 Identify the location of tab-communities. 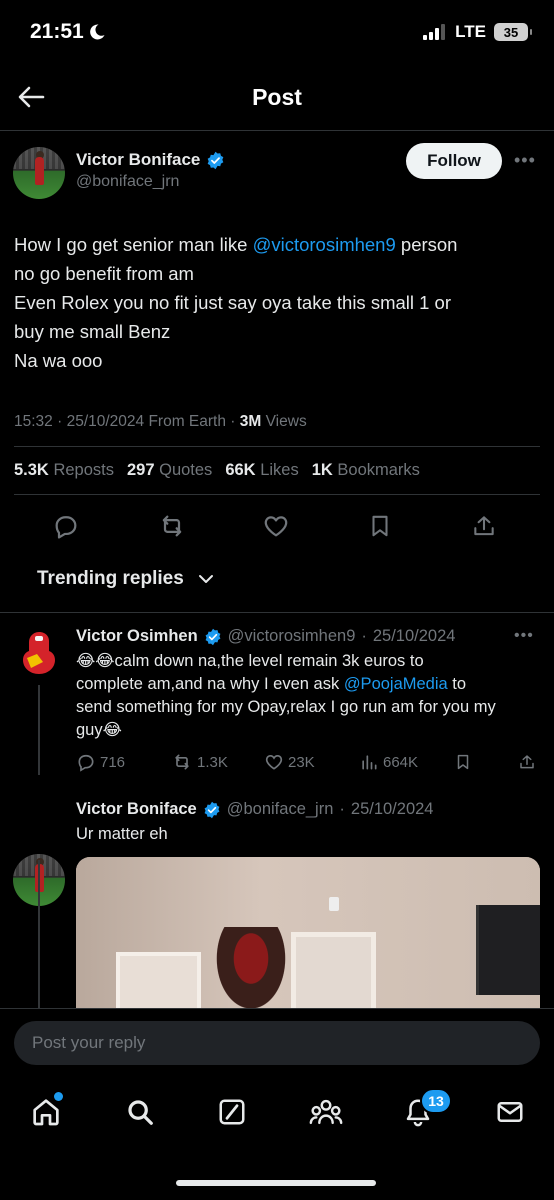
(326, 1112).